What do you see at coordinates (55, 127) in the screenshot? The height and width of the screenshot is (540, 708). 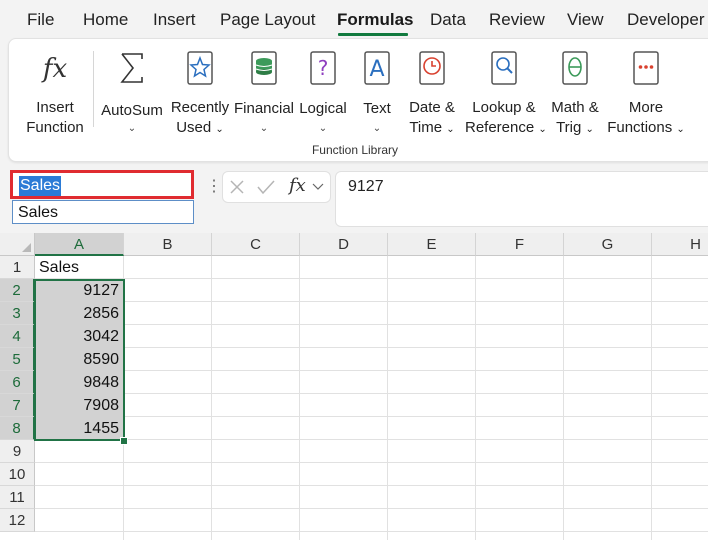 I see `insert-function-line2: Function` at bounding box center [55, 127].